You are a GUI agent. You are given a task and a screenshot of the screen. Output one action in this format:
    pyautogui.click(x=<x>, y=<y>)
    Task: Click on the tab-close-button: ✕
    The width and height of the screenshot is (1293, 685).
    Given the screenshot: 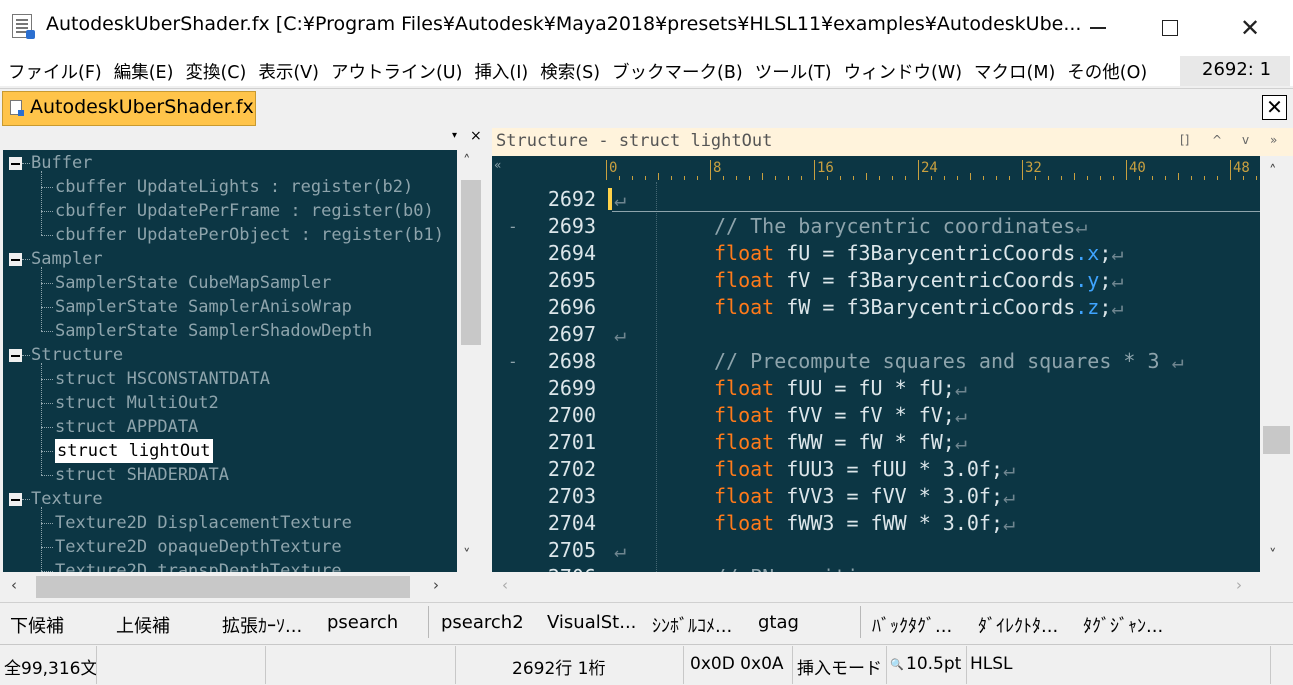 What is the action you would take?
    pyautogui.click(x=1274, y=107)
    